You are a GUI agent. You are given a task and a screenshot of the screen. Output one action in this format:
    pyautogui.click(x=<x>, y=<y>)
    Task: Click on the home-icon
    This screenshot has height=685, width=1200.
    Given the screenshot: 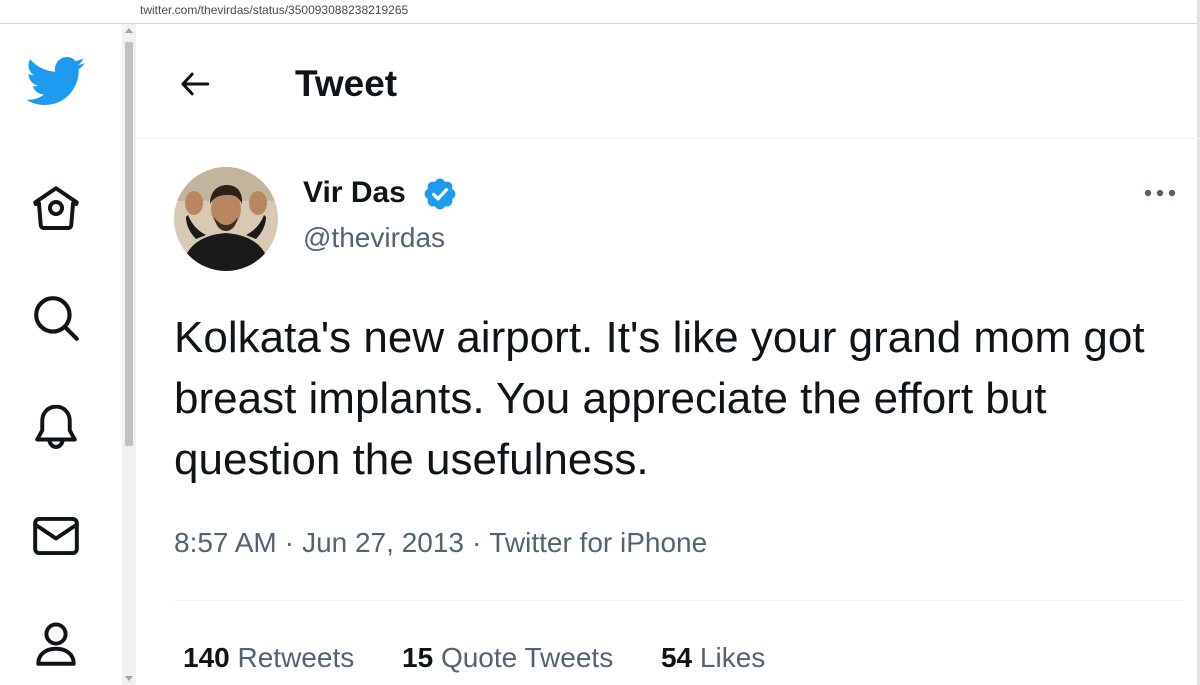 What is the action you would take?
    pyautogui.click(x=56, y=208)
    